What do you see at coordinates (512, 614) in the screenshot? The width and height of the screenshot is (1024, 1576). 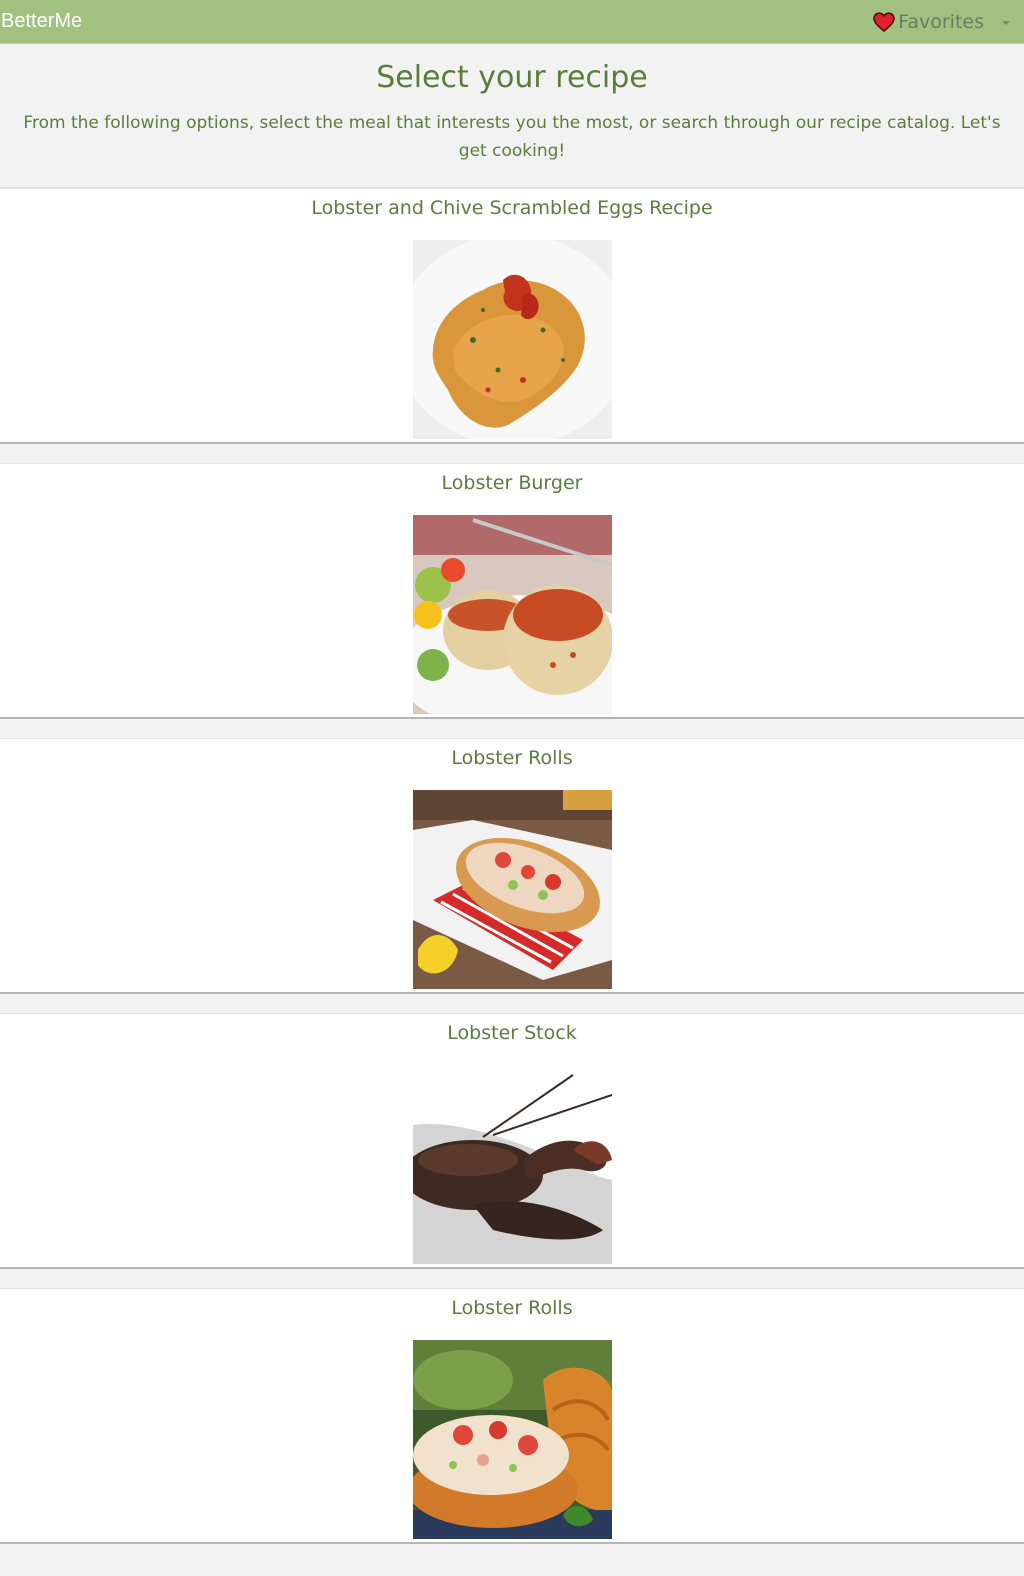 I see `lobster-cakes-photo` at bounding box center [512, 614].